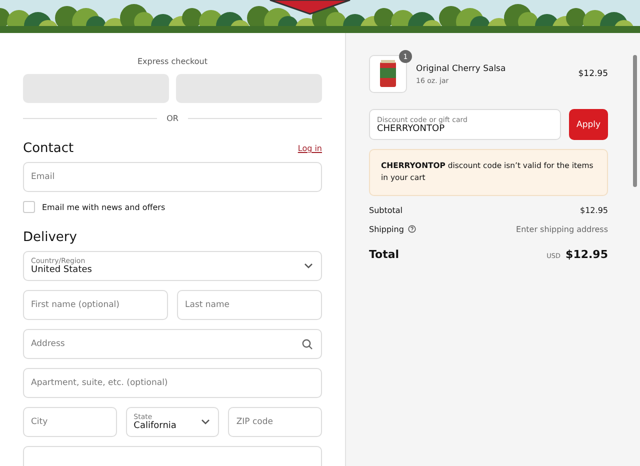  What do you see at coordinates (594, 210) in the screenshot?
I see `summary-value: $12.95` at bounding box center [594, 210].